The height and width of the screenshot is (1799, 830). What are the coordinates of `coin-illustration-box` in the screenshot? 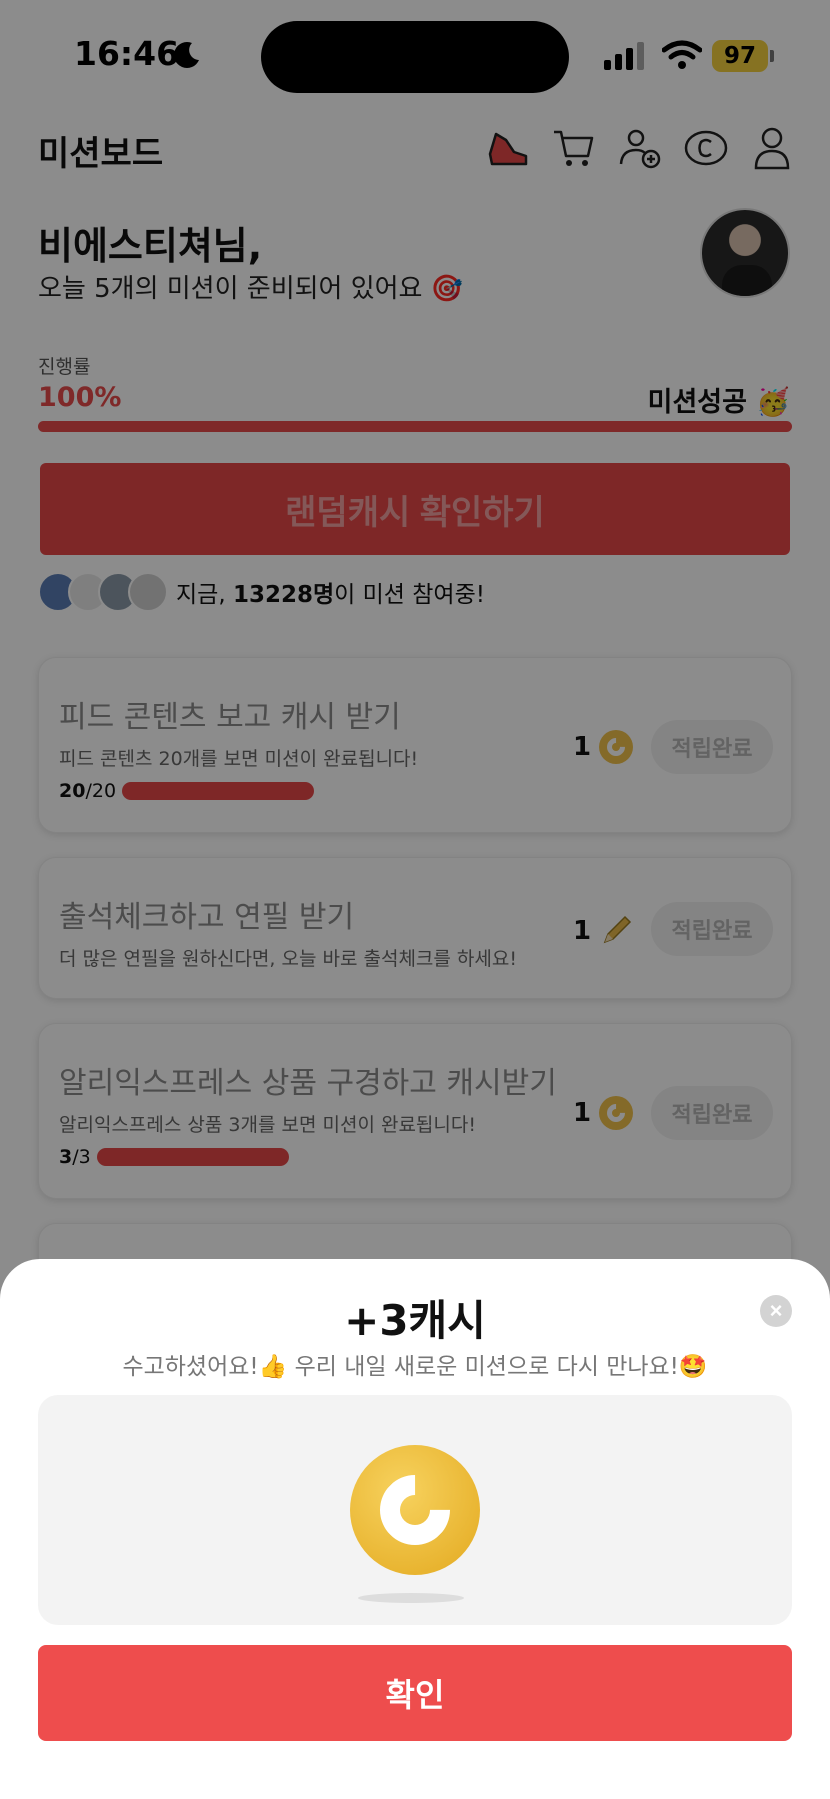 It's located at (415, 1510).